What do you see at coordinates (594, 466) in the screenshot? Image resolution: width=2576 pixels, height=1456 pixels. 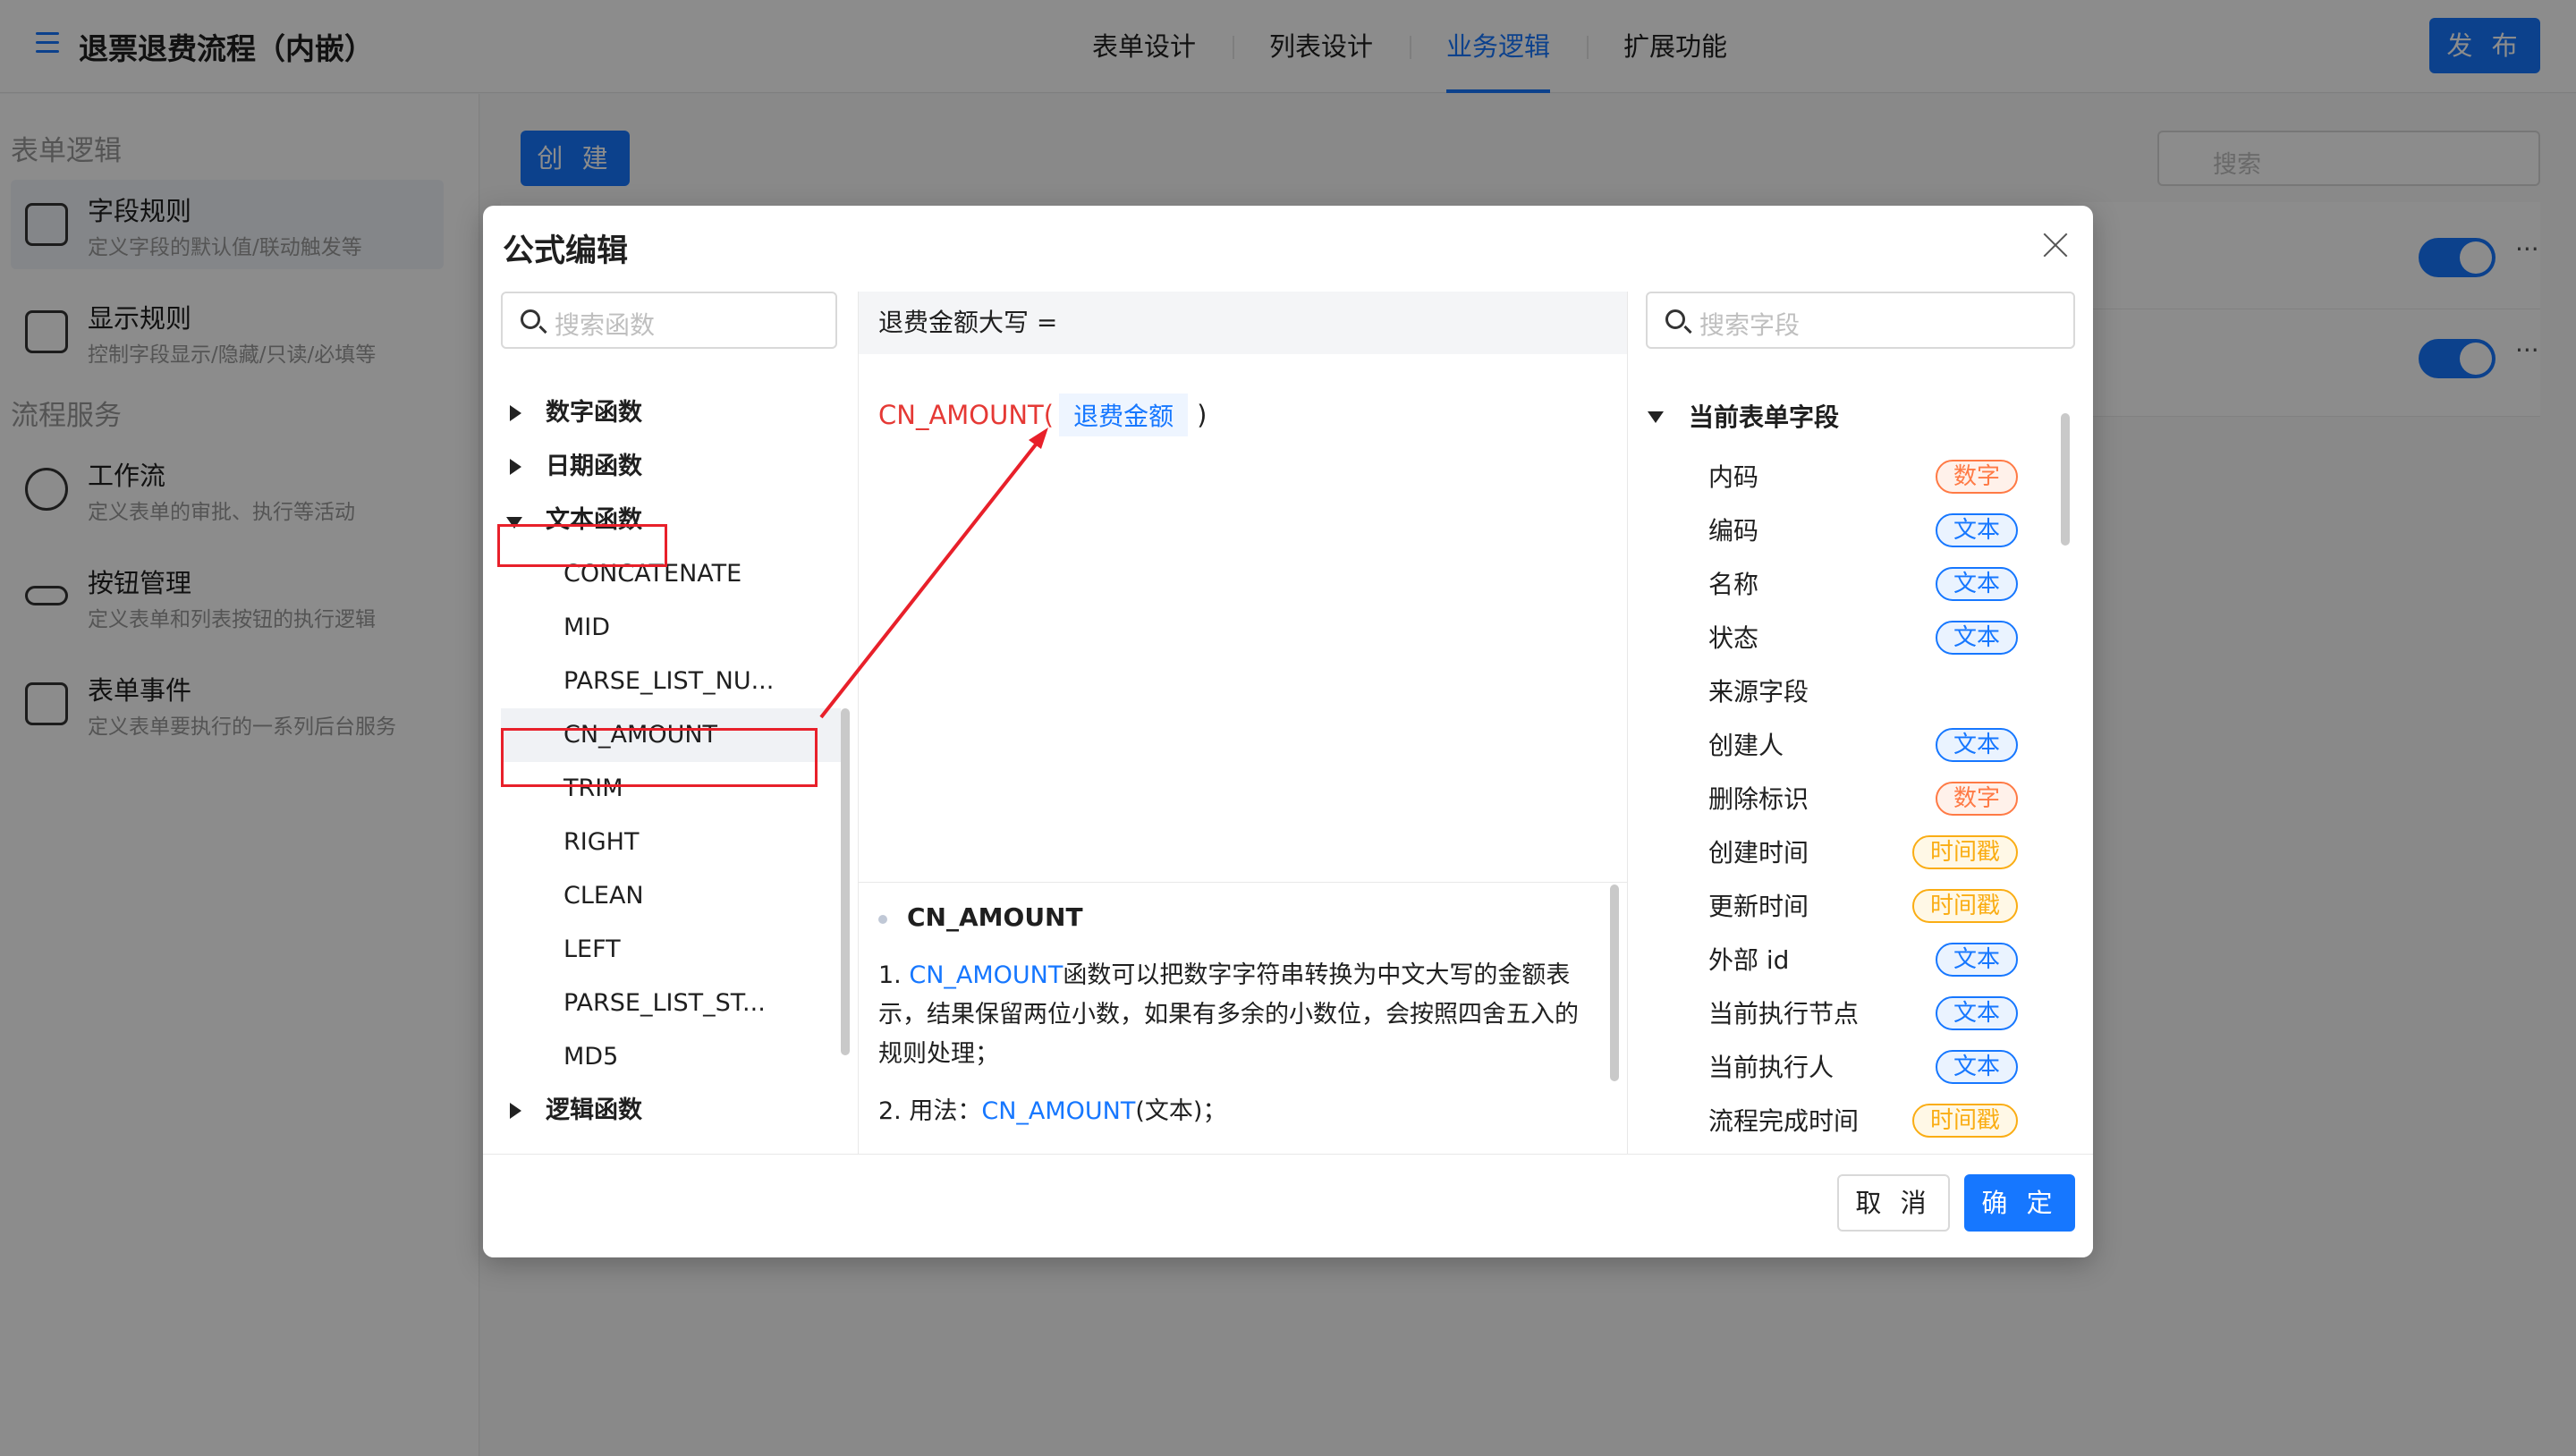 I see `category-label: 日期函数` at bounding box center [594, 466].